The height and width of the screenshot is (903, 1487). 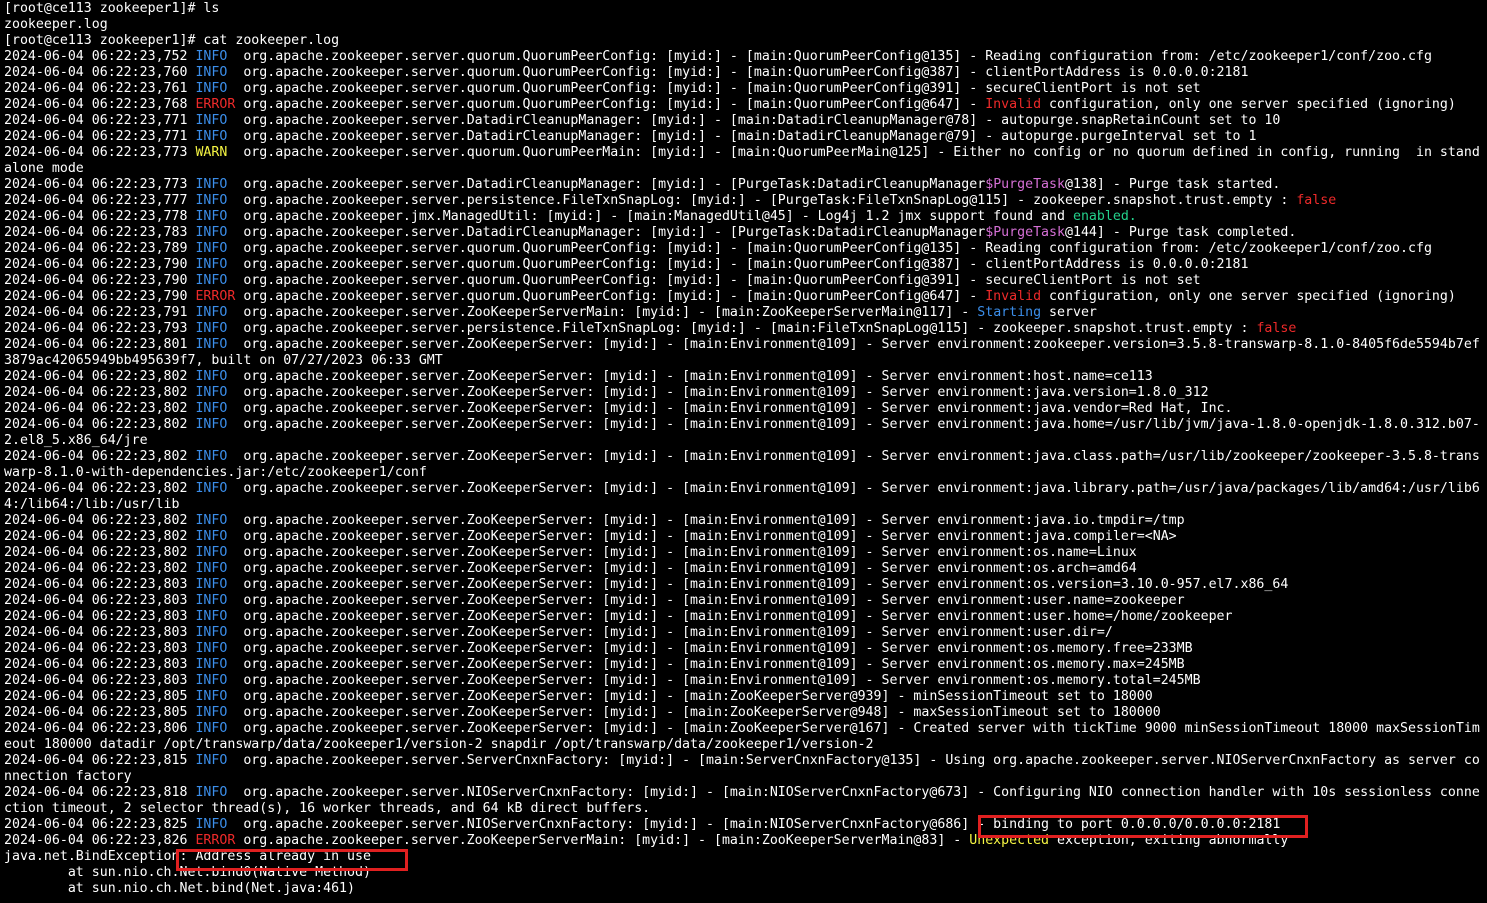 What do you see at coordinates (100, 88) in the screenshot?
I see `log-text: 2024-06-04 06:22:23,761` at bounding box center [100, 88].